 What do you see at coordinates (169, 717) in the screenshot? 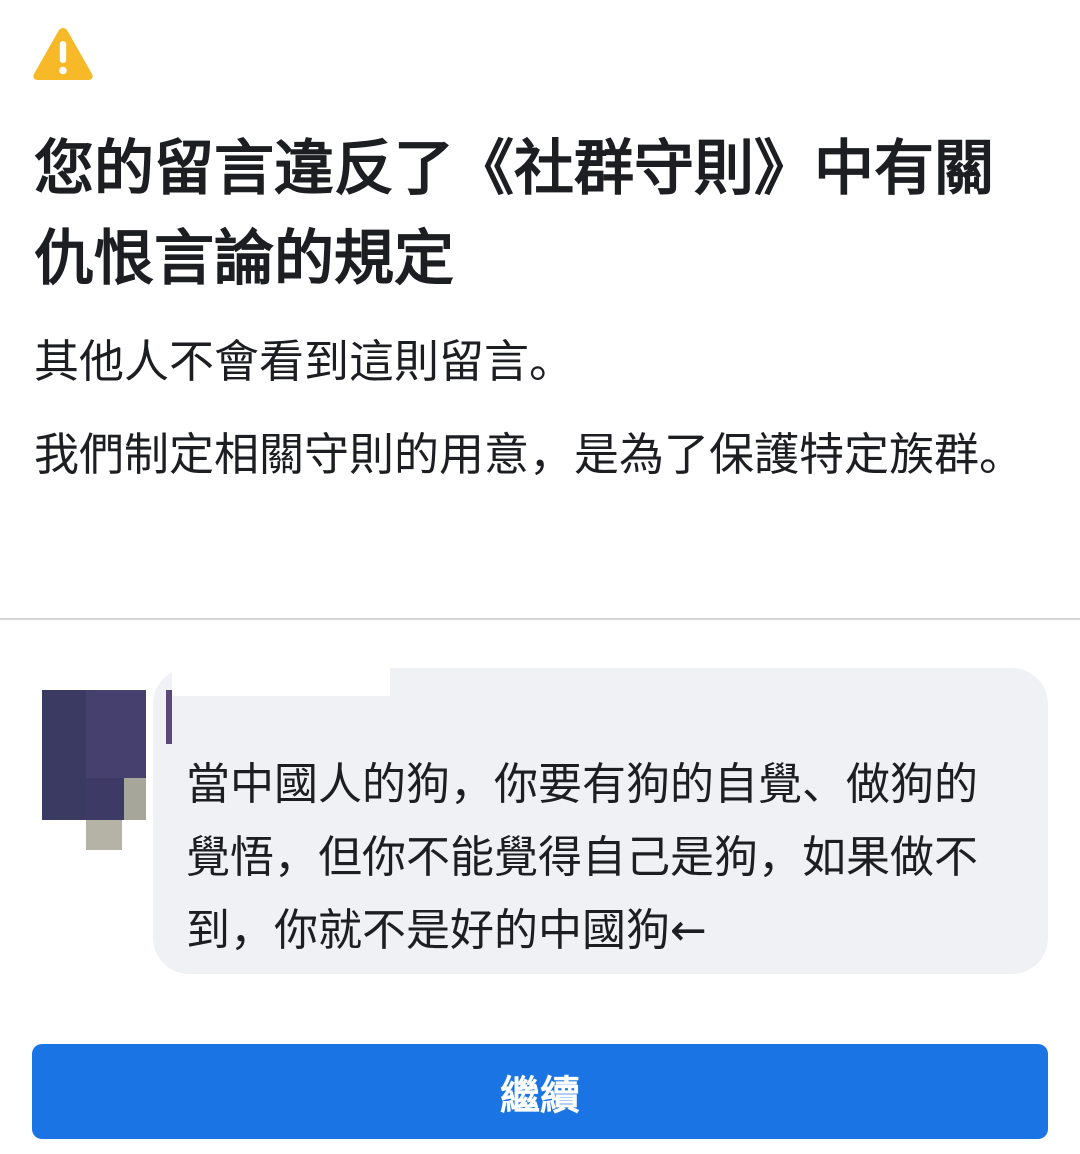
I see `author-name-redacted` at bounding box center [169, 717].